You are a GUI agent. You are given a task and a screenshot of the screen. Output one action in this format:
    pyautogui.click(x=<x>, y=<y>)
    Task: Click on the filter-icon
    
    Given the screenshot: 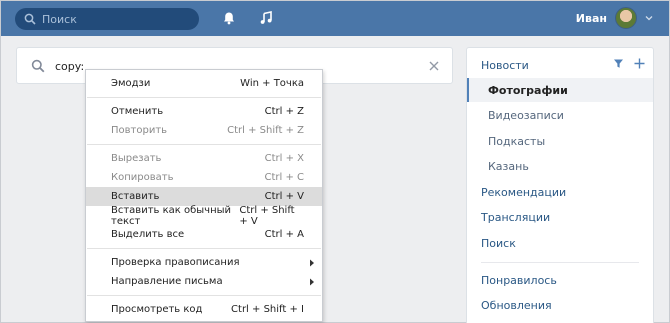 What is the action you would take?
    pyautogui.click(x=618, y=63)
    